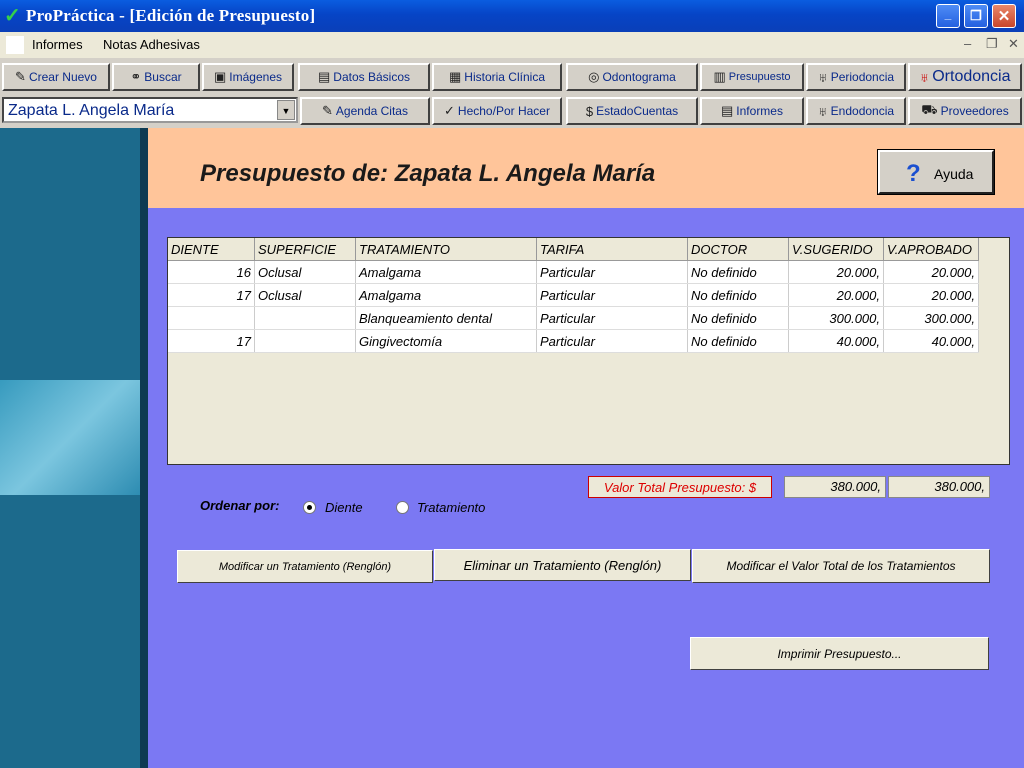 This screenshot has height=768, width=1024. I want to click on left-panel-stripe, so click(144, 448).